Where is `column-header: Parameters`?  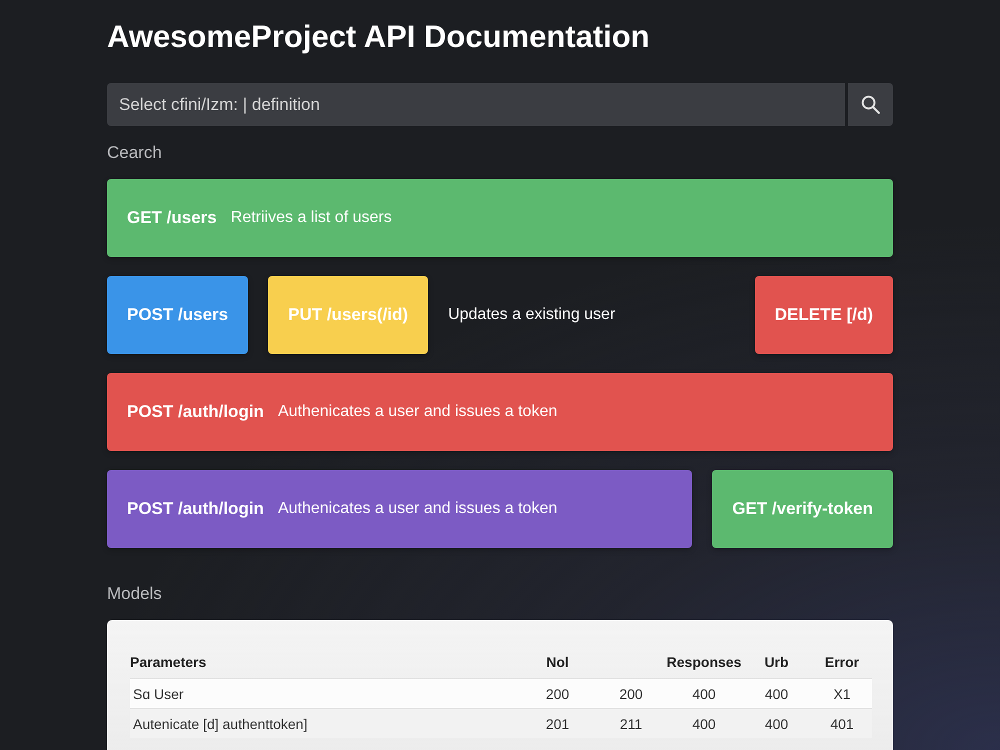
column-header: Parameters is located at coordinates (168, 662).